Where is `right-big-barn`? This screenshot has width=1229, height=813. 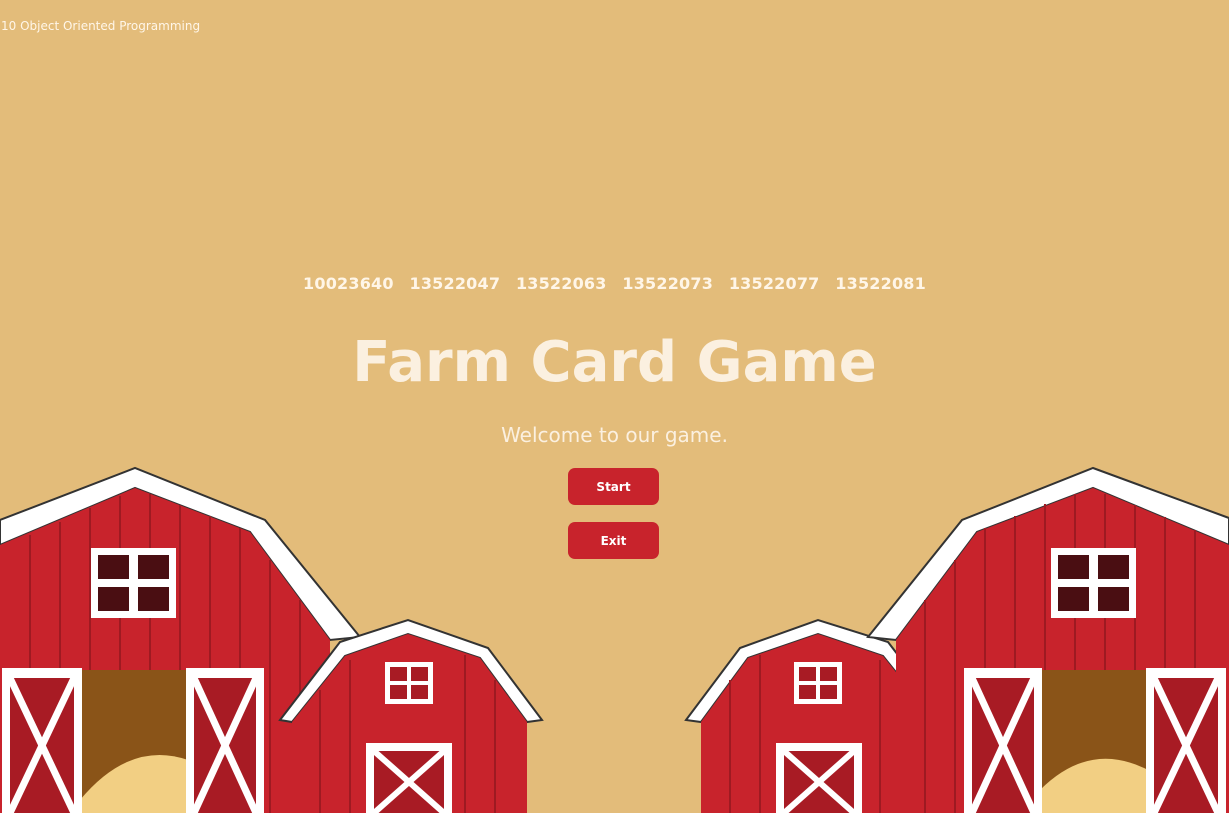 right-big-barn is located at coordinates (1047, 639).